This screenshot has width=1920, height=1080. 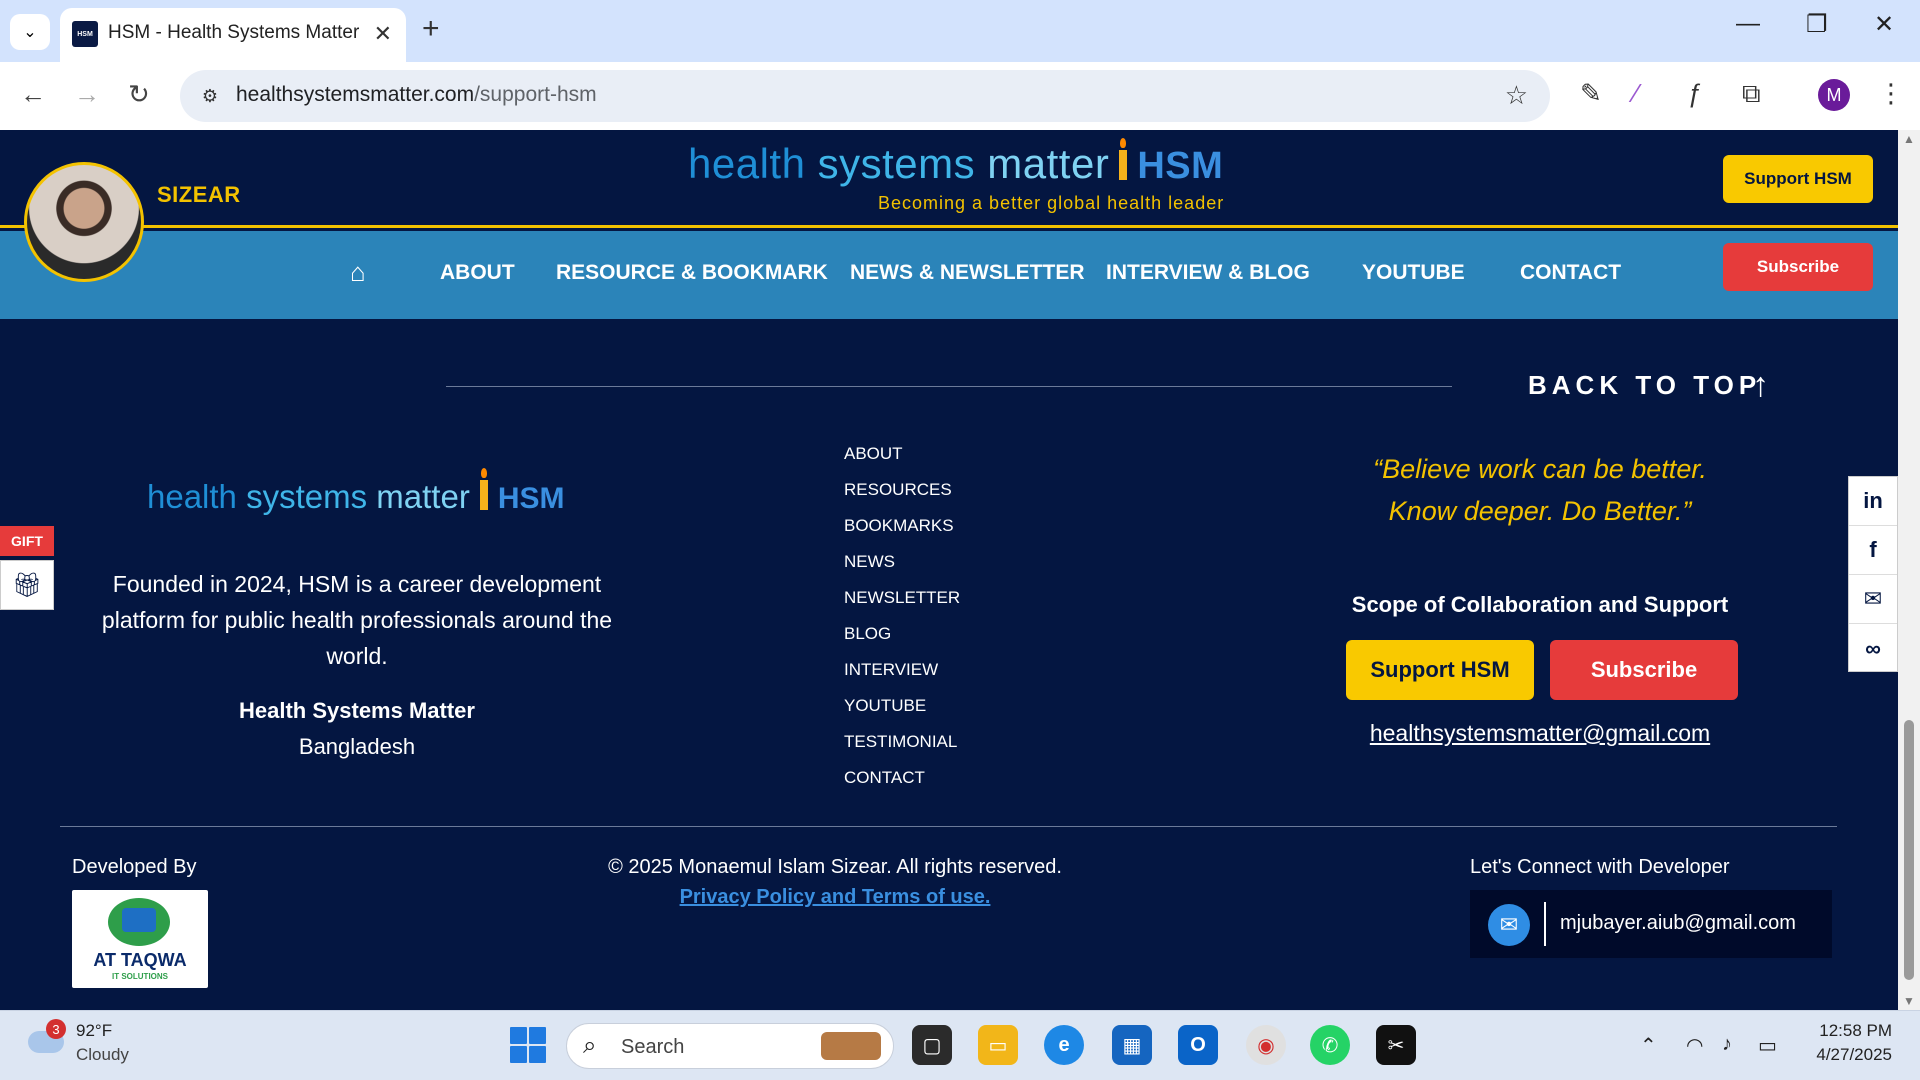 I want to click on footer-email-link: healthsystemsmatter@gmail.com, so click(x=1540, y=733).